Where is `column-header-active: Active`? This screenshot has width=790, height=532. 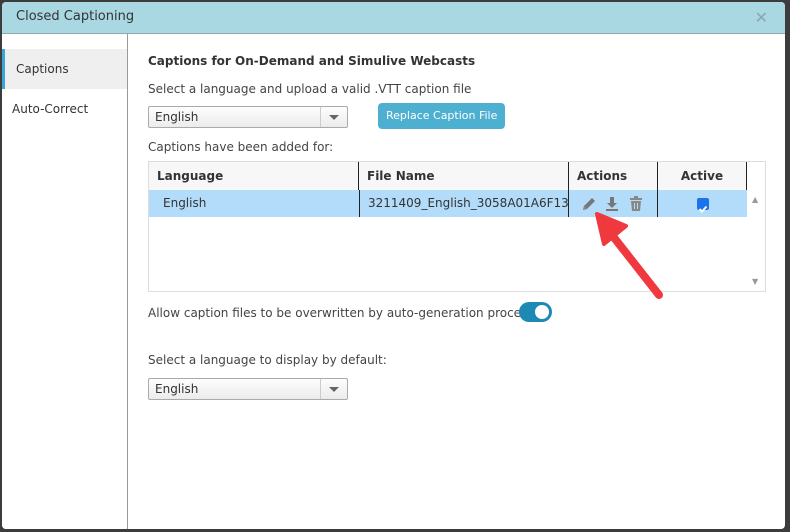 column-header-active: Active is located at coordinates (702, 176).